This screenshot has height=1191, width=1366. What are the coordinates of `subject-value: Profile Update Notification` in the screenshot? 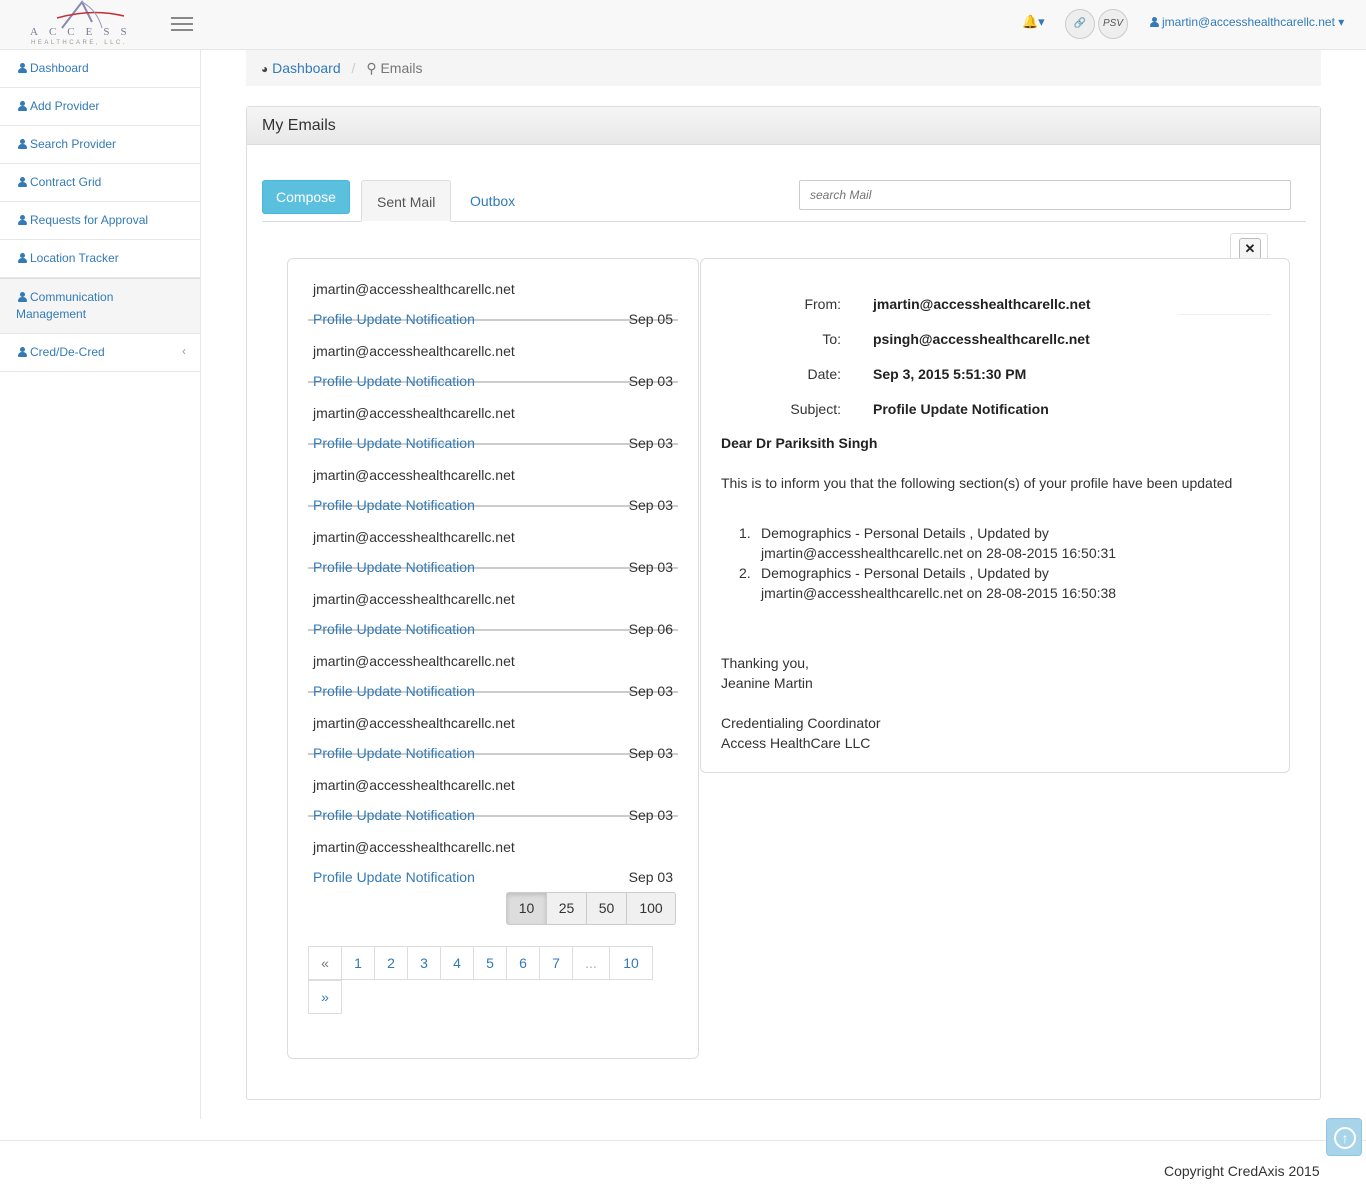 It's located at (961, 409).